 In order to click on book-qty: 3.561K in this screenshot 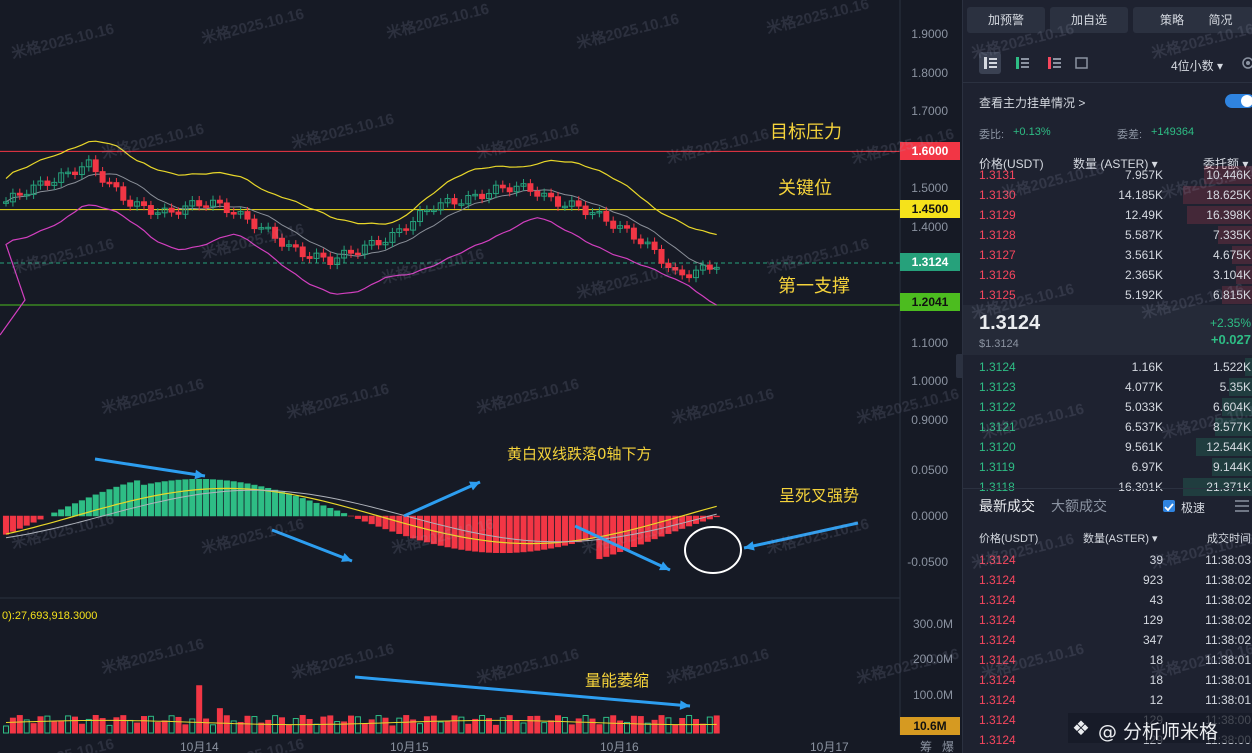, I will do `click(1143, 255)`.